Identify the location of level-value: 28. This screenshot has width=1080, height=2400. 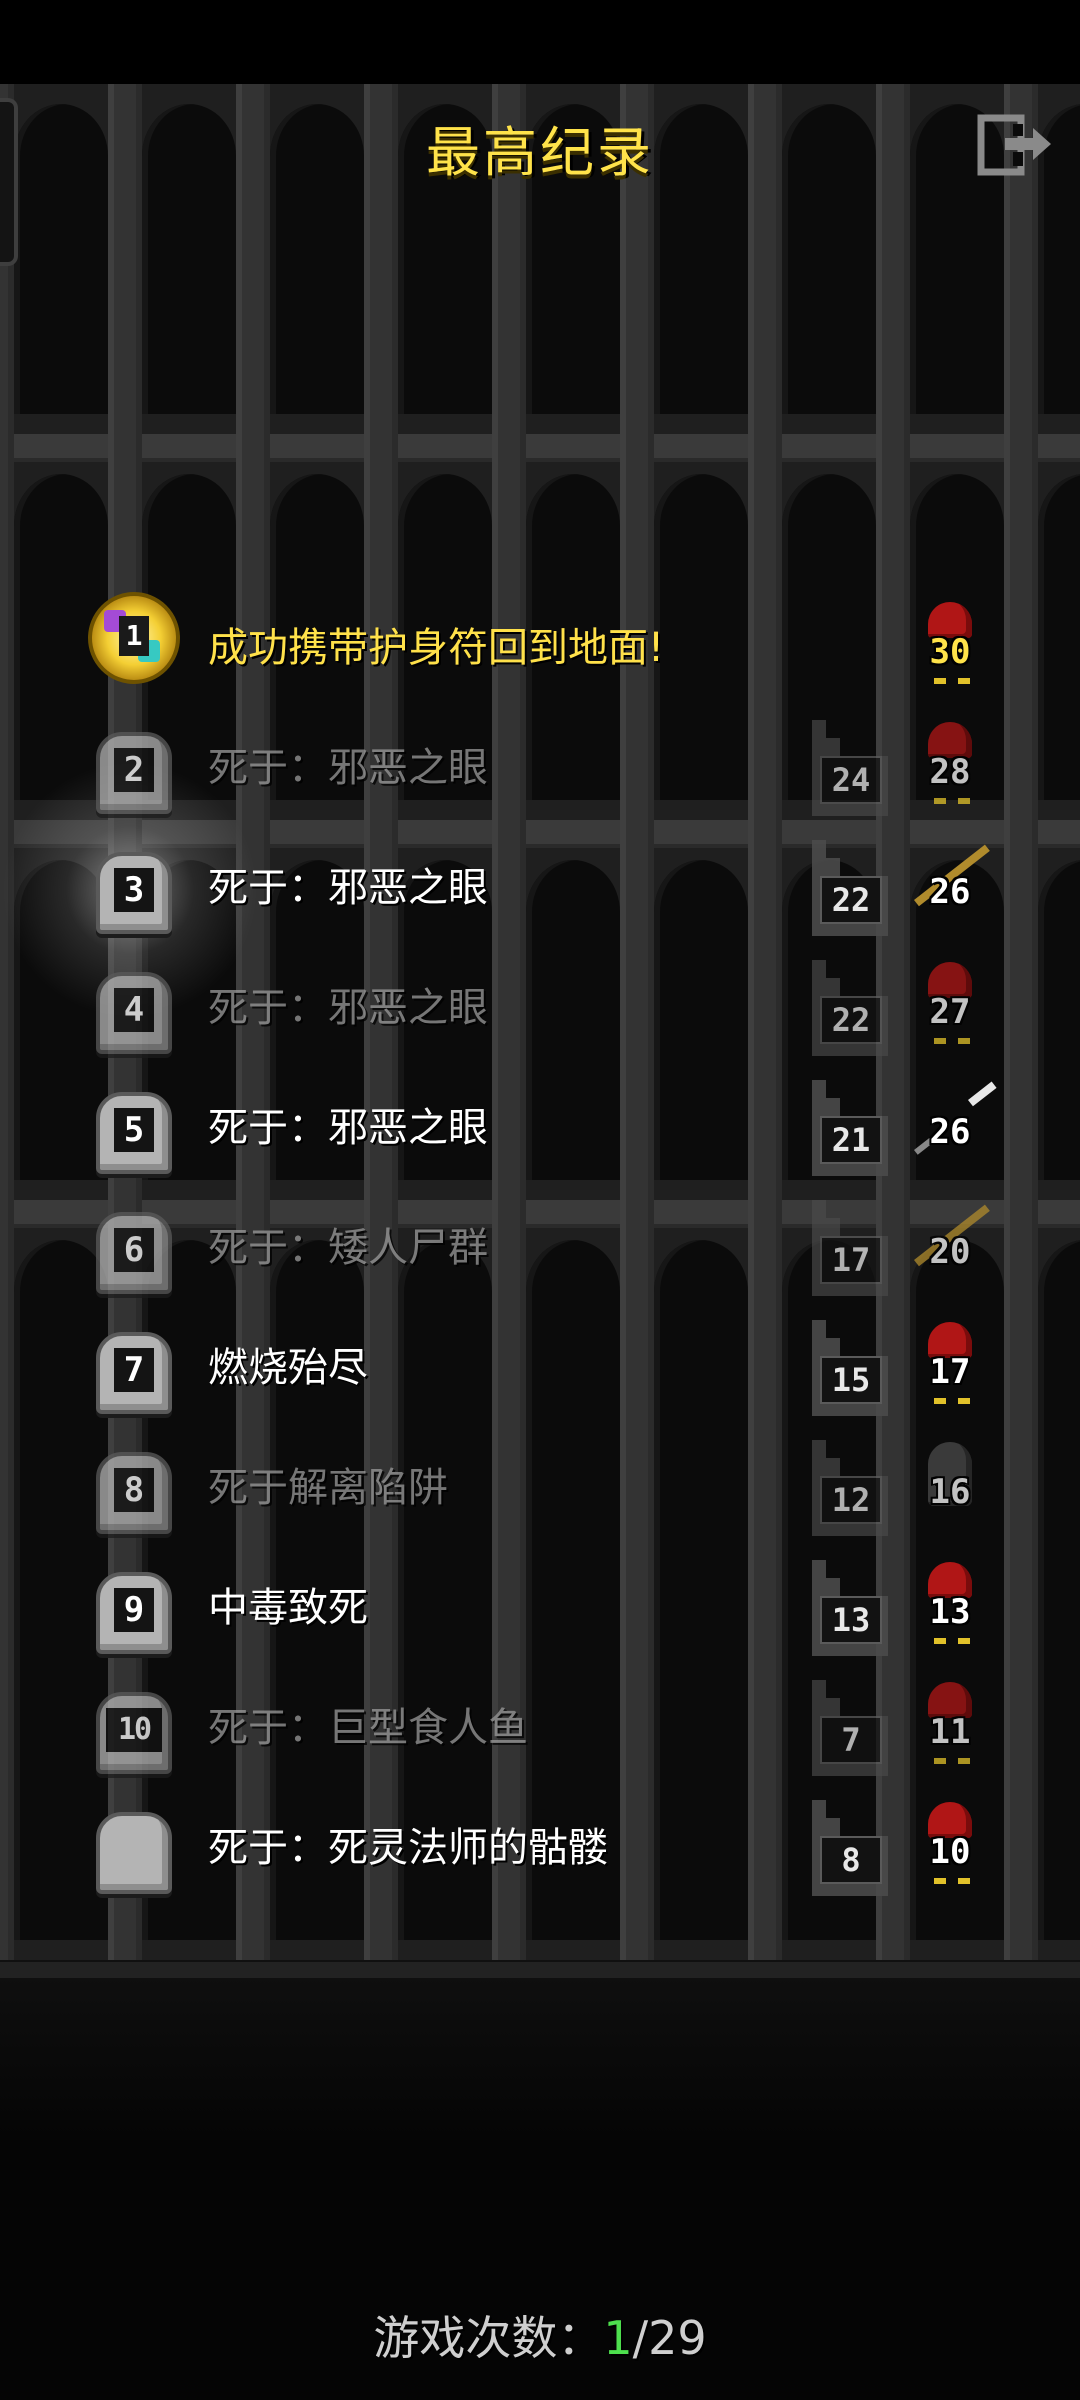
(950, 772).